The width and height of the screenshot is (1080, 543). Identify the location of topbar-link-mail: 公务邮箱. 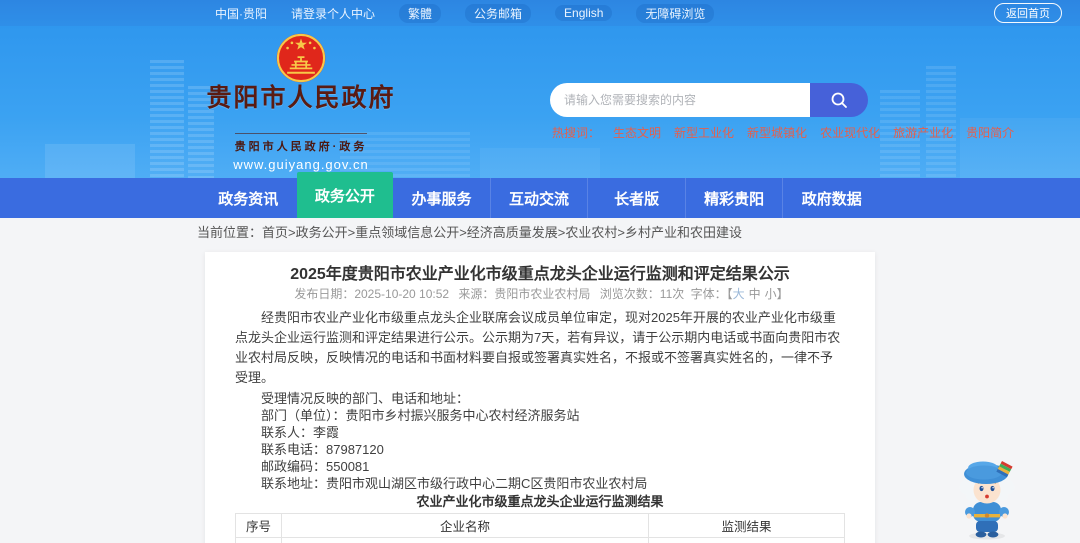
(498, 13).